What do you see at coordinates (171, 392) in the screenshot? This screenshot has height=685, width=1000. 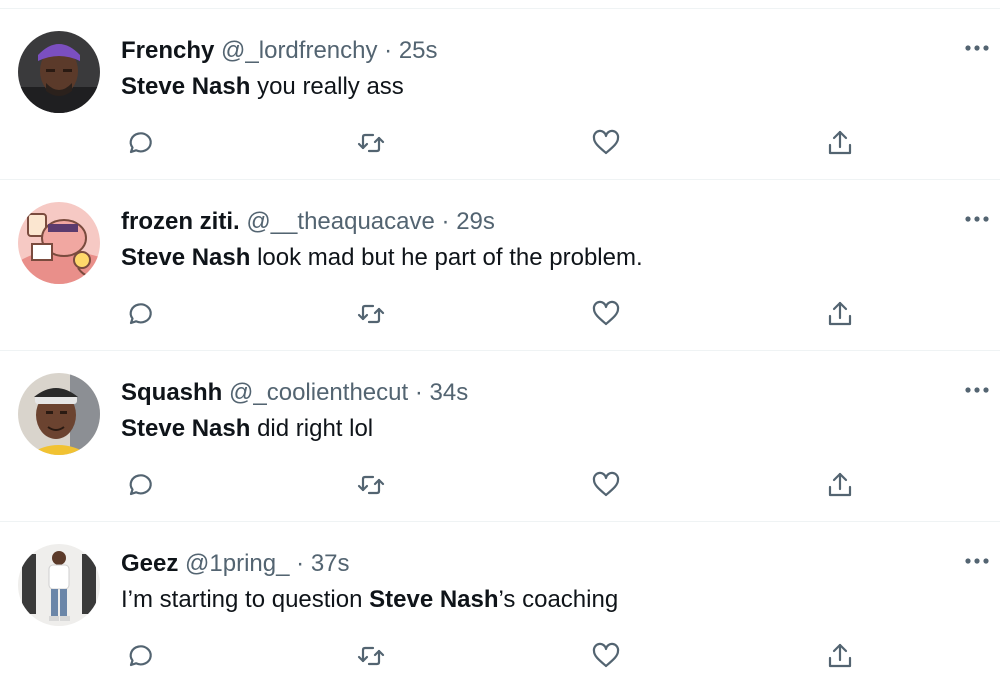 I see `display-name: Squashh` at bounding box center [171, 392].